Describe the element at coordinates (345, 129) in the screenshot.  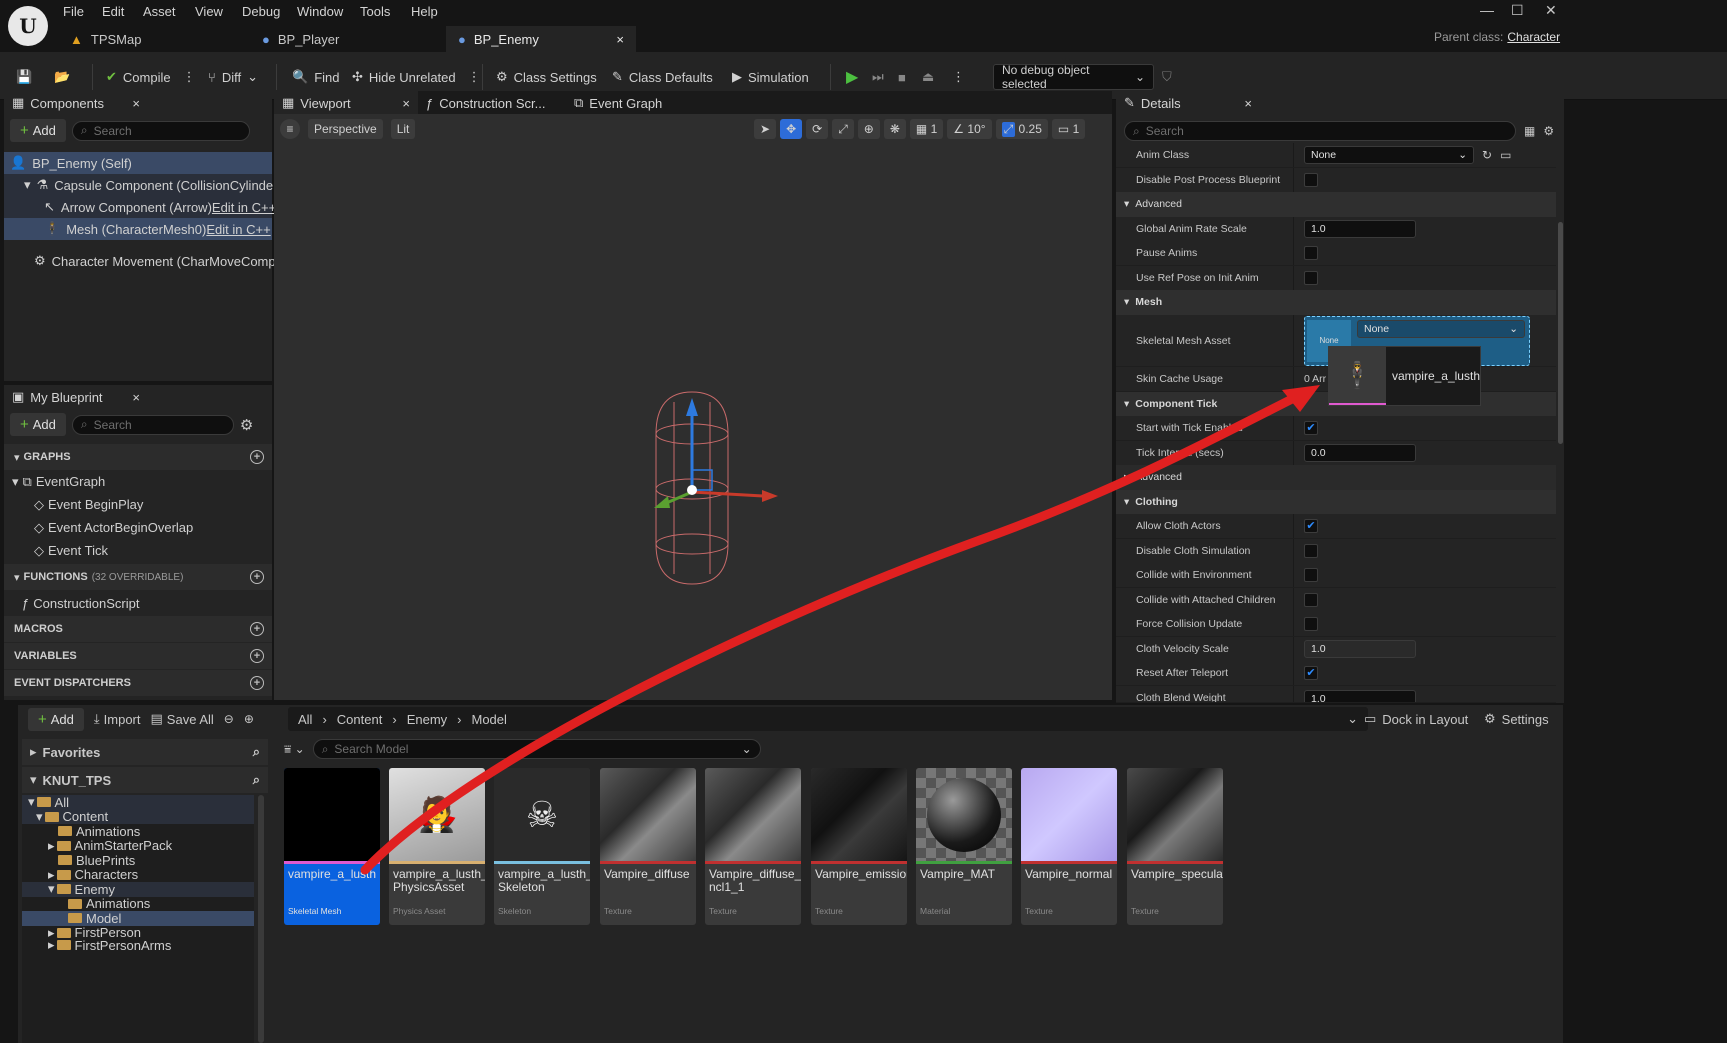
I see `perspective-button: Perspective` at that location.